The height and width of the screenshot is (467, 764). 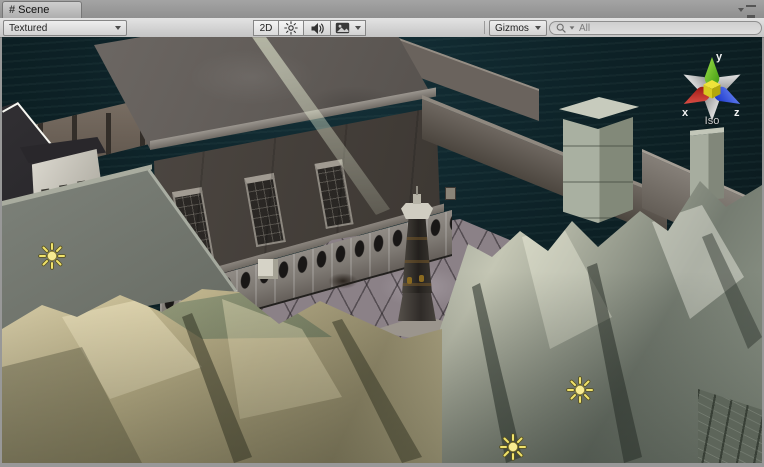 What do you see at coordinates (12, 10) in the screenshot?
I see `scene-tab-grid-icon: #` at bounding box center [12, 10].